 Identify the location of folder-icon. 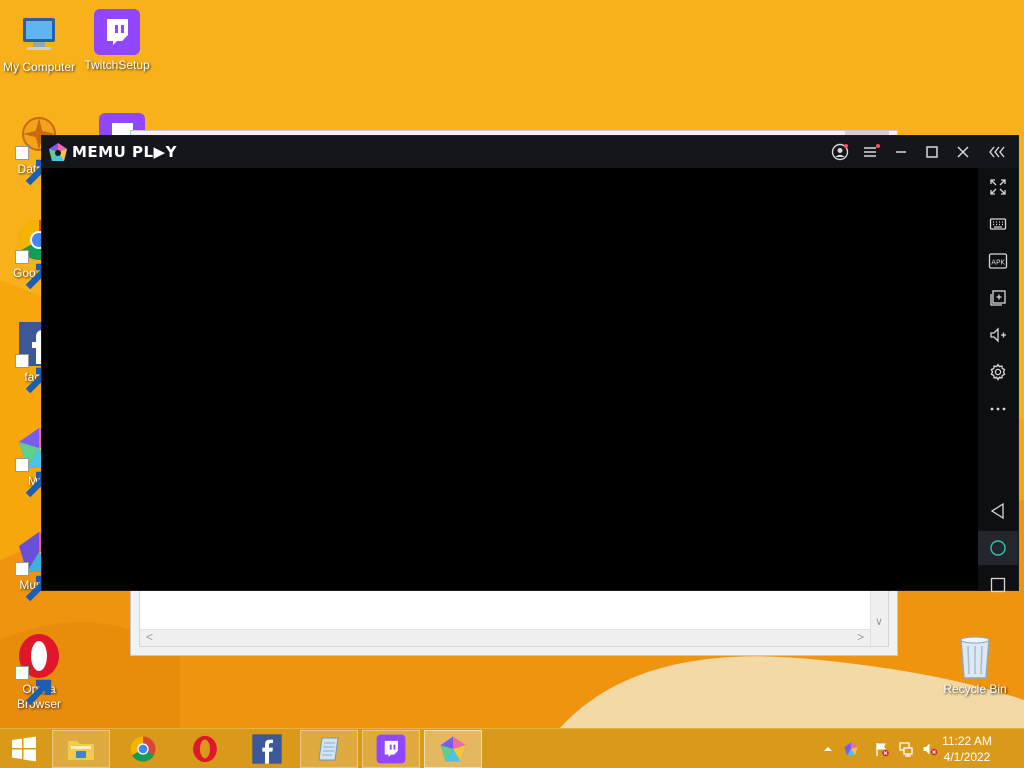
(81, 750).